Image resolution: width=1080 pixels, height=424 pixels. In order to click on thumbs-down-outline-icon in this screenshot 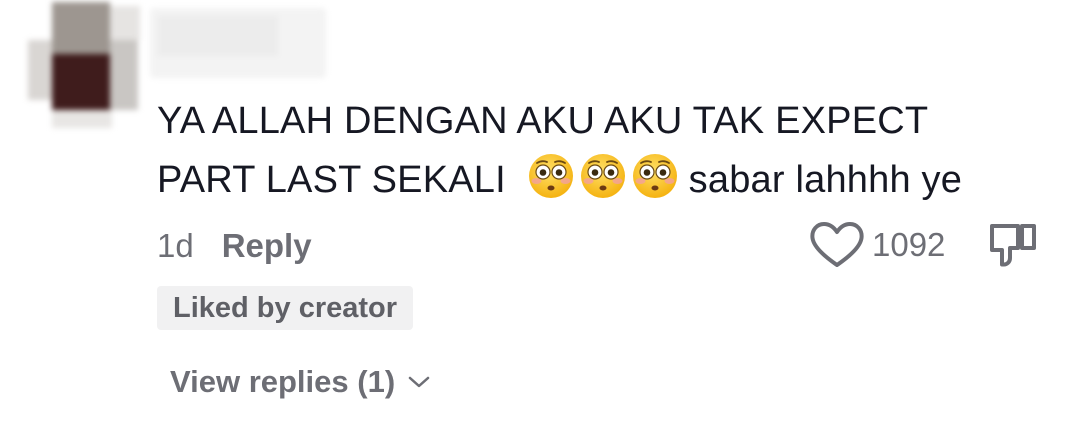, I will do `click(1014, 245)`.